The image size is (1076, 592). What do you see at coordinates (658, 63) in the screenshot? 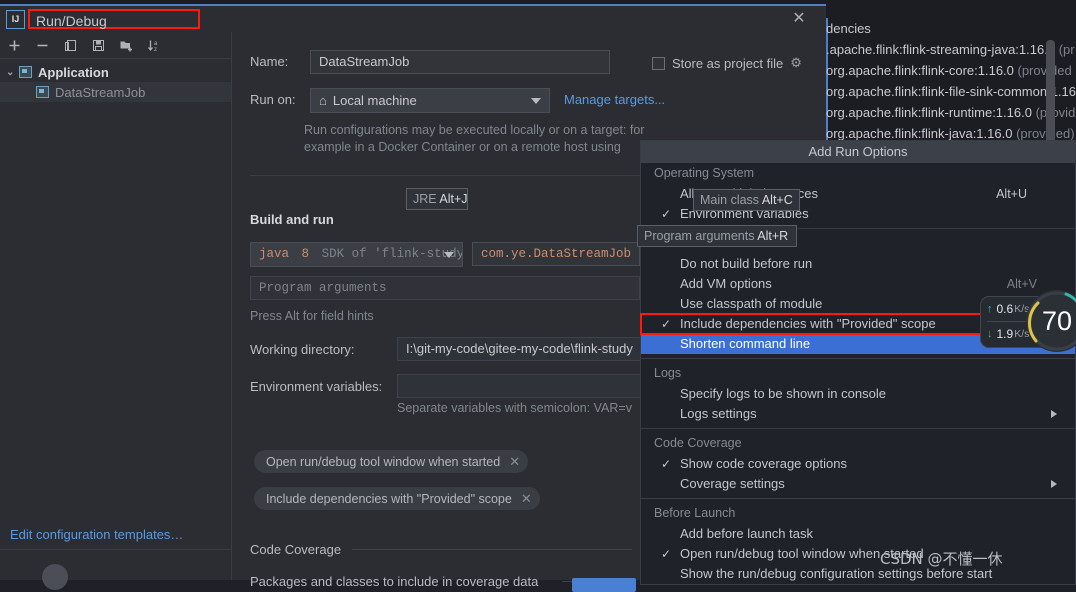
I see `store-as-project-file-checkbox` at bounding box center [658, 63].